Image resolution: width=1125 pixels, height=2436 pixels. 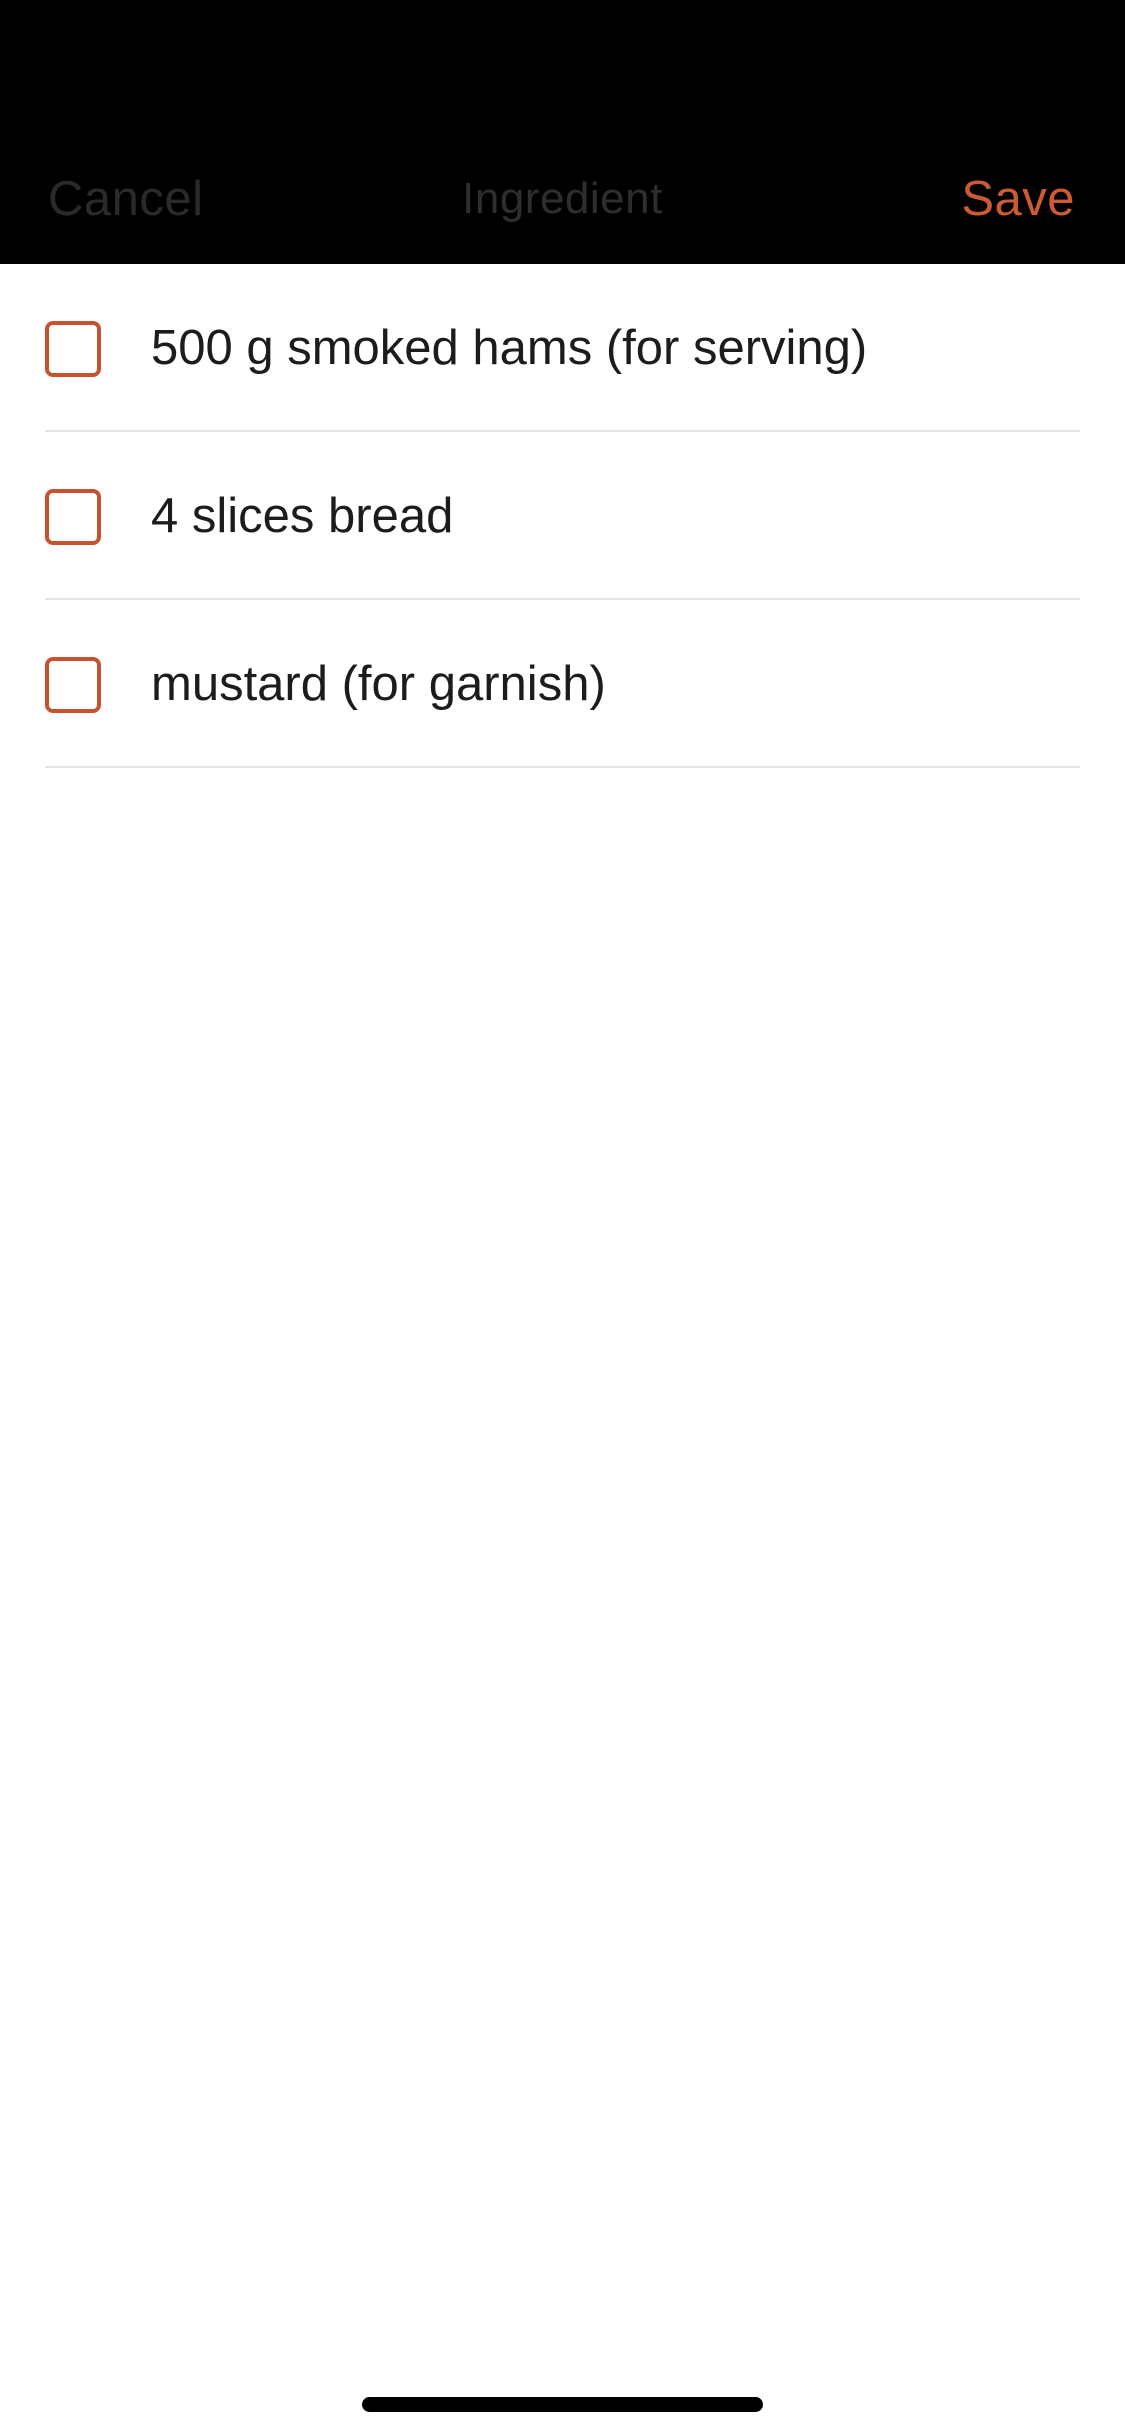 What do you see at coordinates (302, 516) in the screenshot?
I see `ingredient-label: 4 slices bread` at bounding box center [302, 516].